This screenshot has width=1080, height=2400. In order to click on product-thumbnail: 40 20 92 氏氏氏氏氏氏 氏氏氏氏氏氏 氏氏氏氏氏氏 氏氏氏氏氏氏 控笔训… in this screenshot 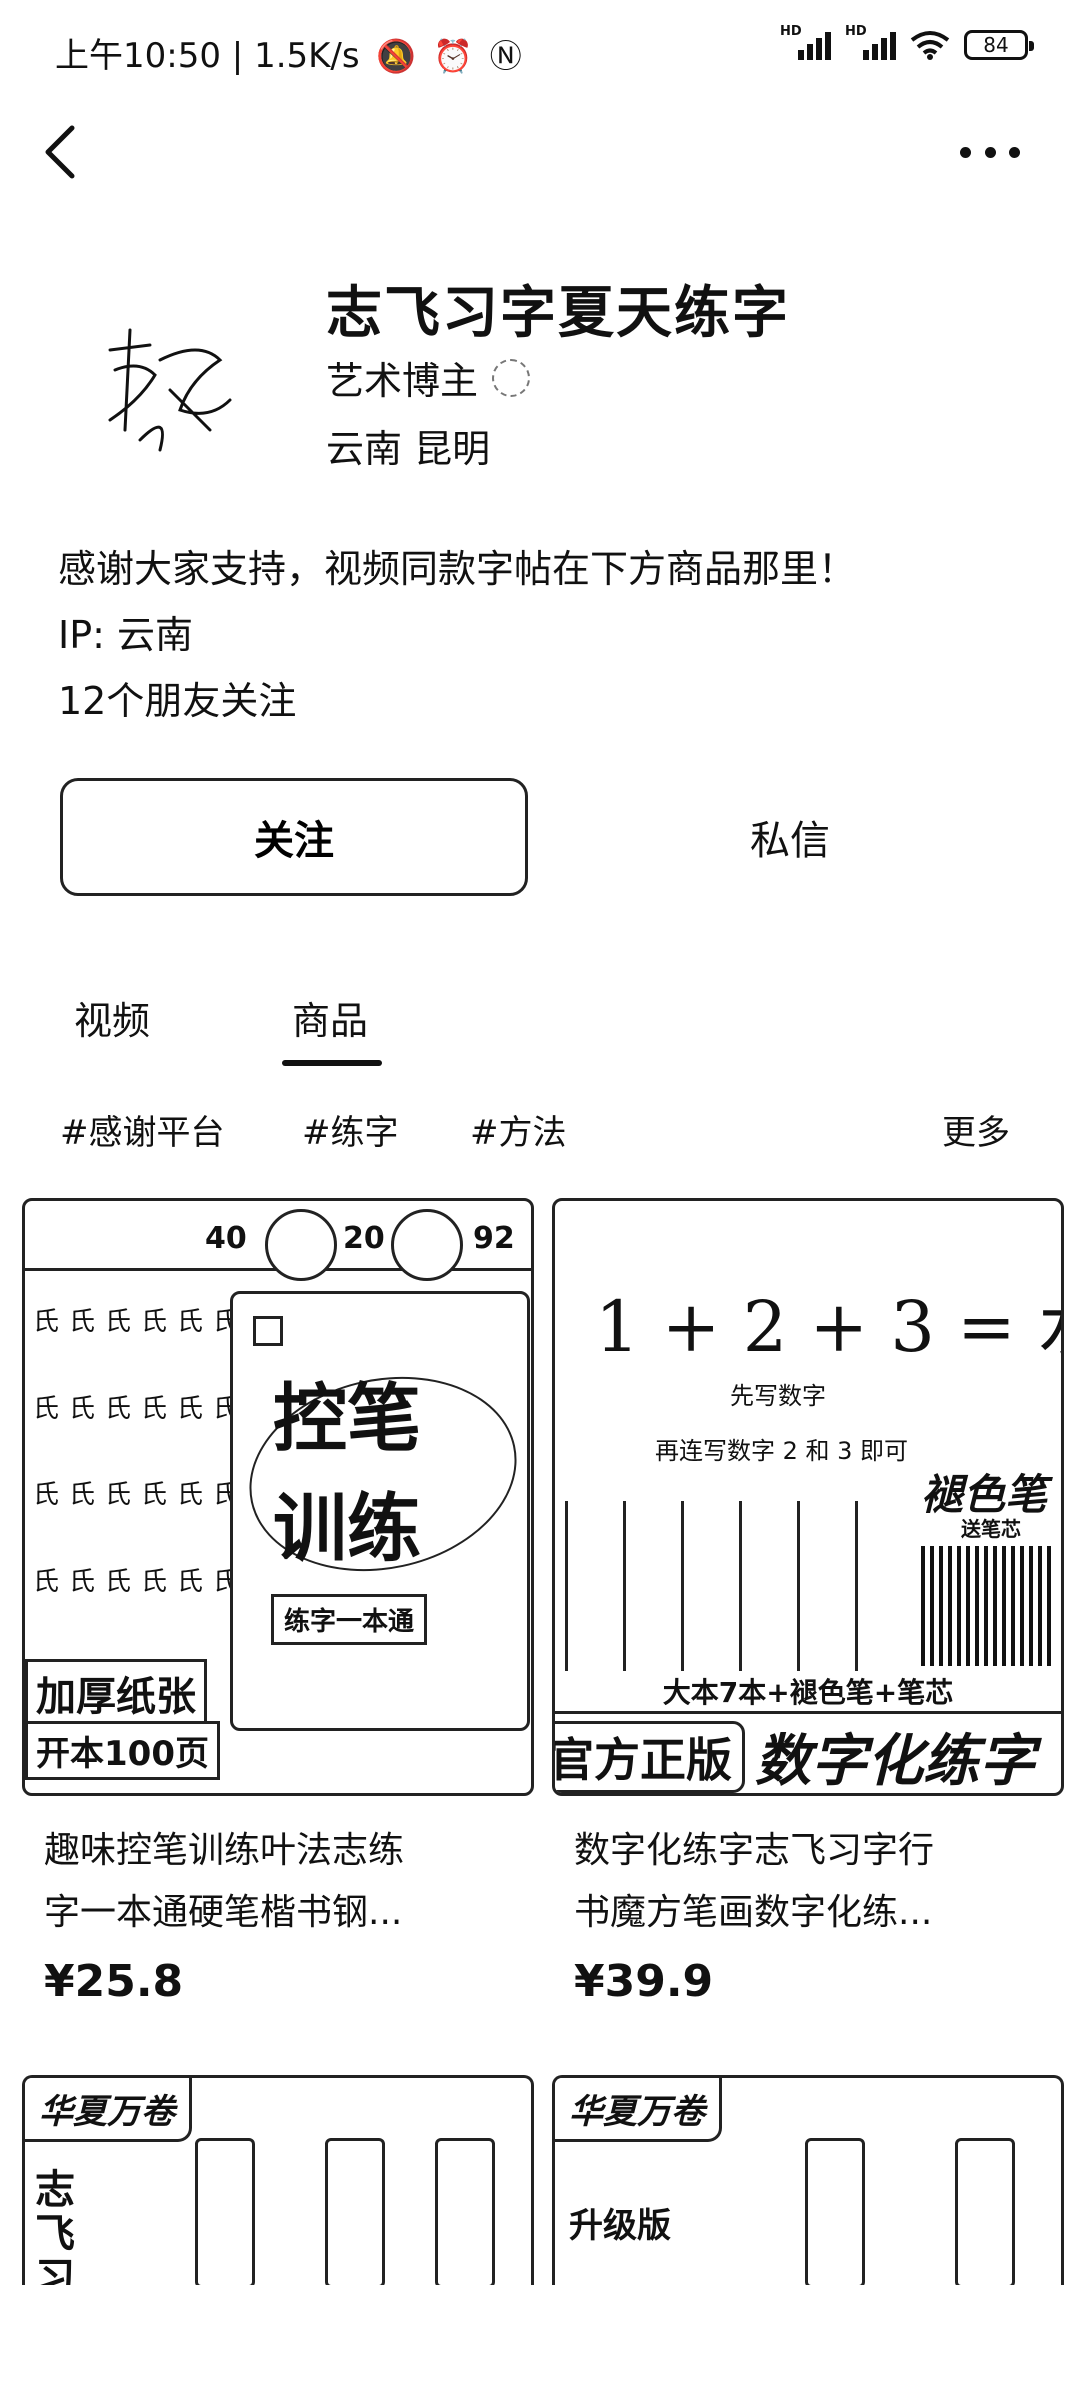, I will do `click(278, 1497)`.